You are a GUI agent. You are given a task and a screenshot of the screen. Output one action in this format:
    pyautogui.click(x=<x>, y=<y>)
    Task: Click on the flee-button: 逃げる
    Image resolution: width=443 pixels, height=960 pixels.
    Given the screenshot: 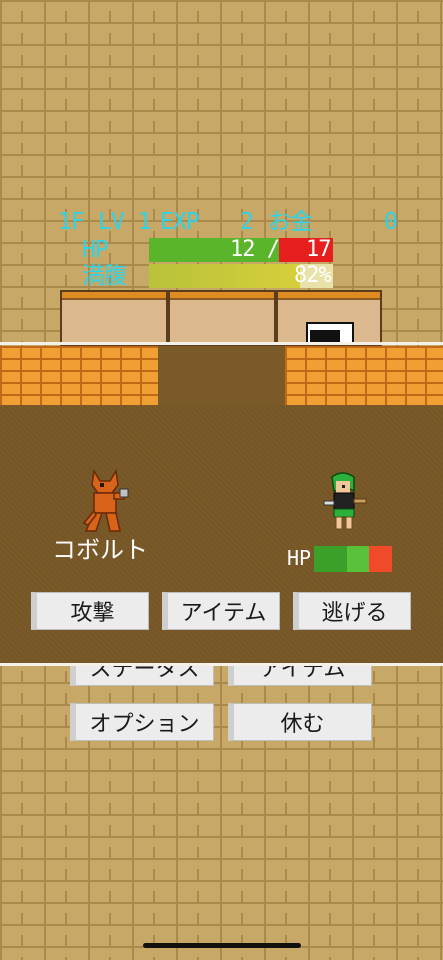 What is the action you would take?
    pyautogui.click(x=352, y=611)
    